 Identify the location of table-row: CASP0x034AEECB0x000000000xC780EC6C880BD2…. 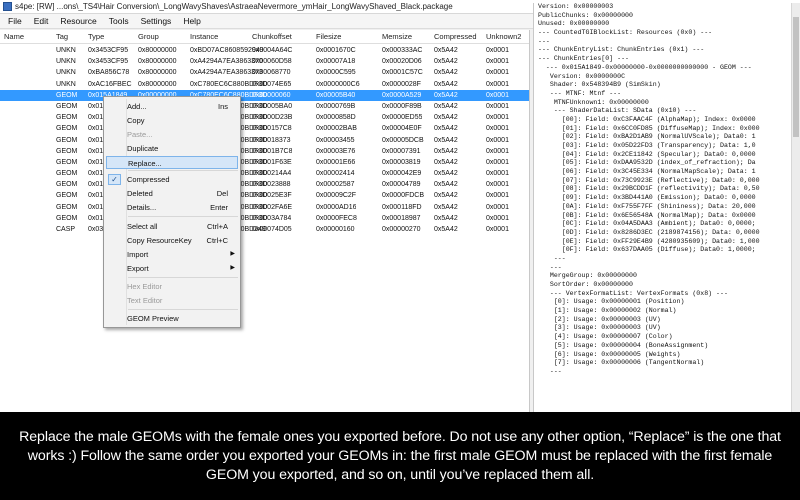
(264, 229).